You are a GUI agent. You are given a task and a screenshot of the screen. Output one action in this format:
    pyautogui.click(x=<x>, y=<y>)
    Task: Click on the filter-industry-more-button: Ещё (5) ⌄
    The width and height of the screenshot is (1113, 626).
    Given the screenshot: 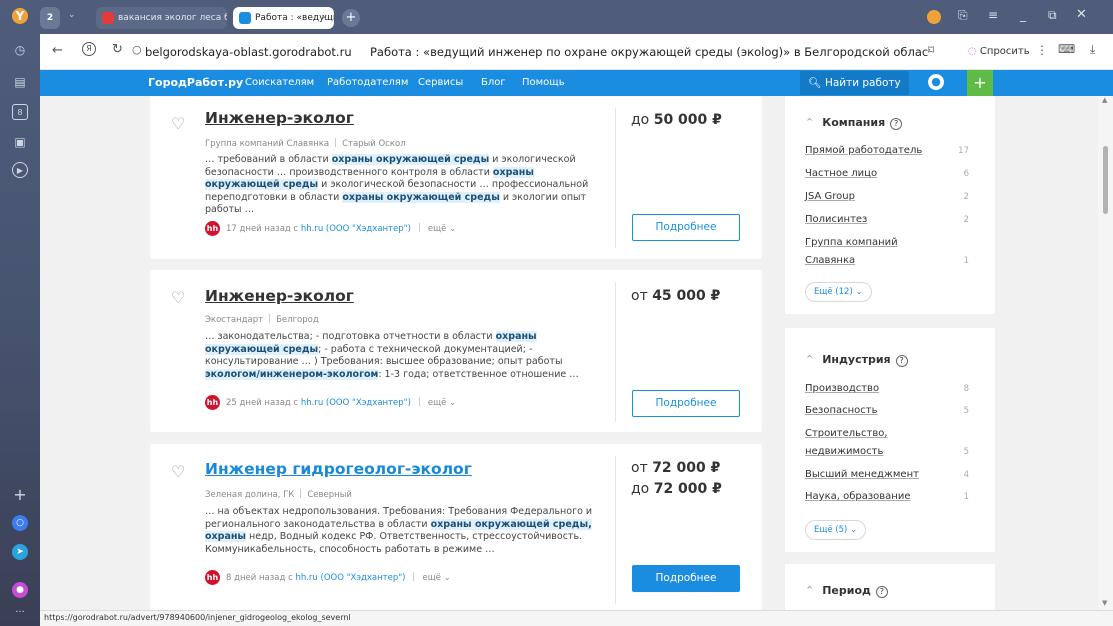 What is the action you would take?
    pyautogui.click(x=836, y=530)
    